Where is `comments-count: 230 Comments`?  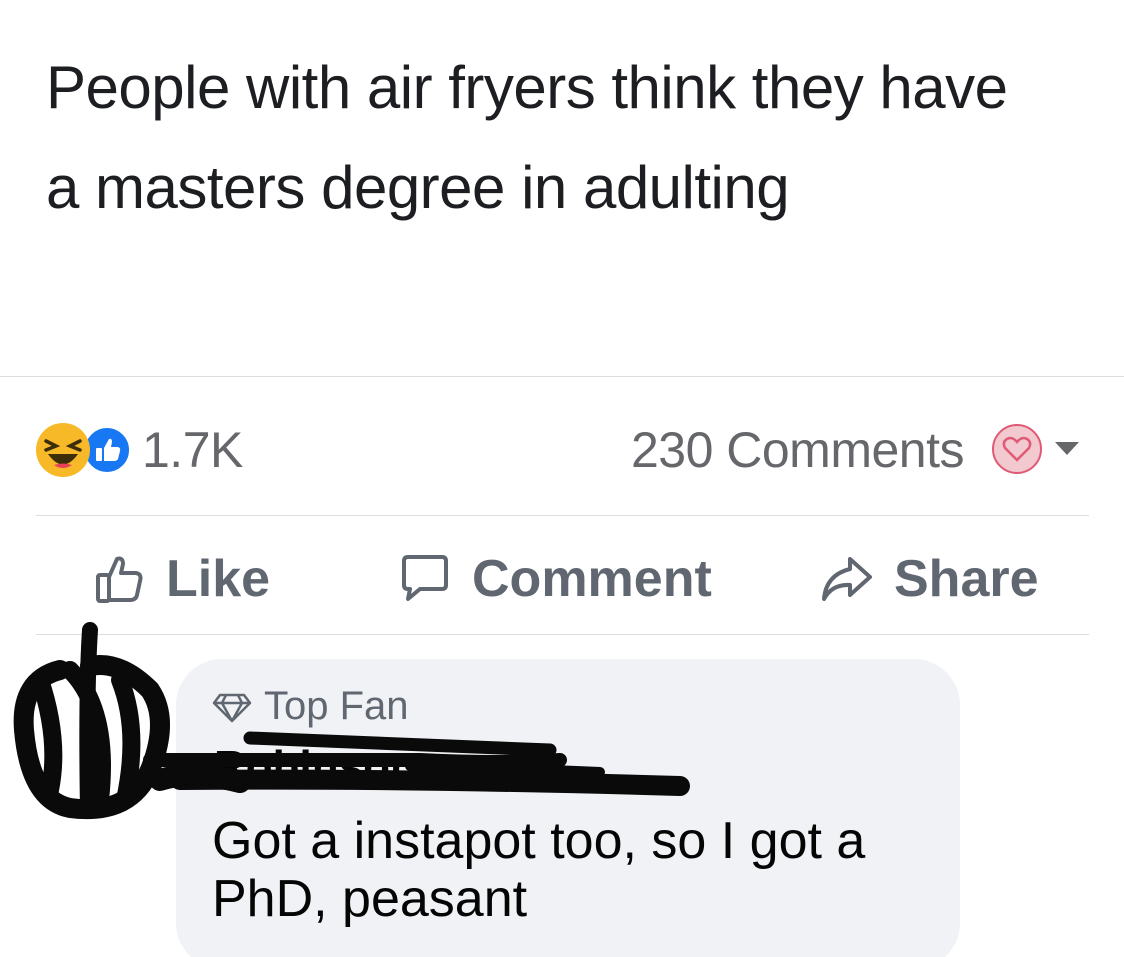
comments-count: 230 Comments is located at coordinates (798, 450).